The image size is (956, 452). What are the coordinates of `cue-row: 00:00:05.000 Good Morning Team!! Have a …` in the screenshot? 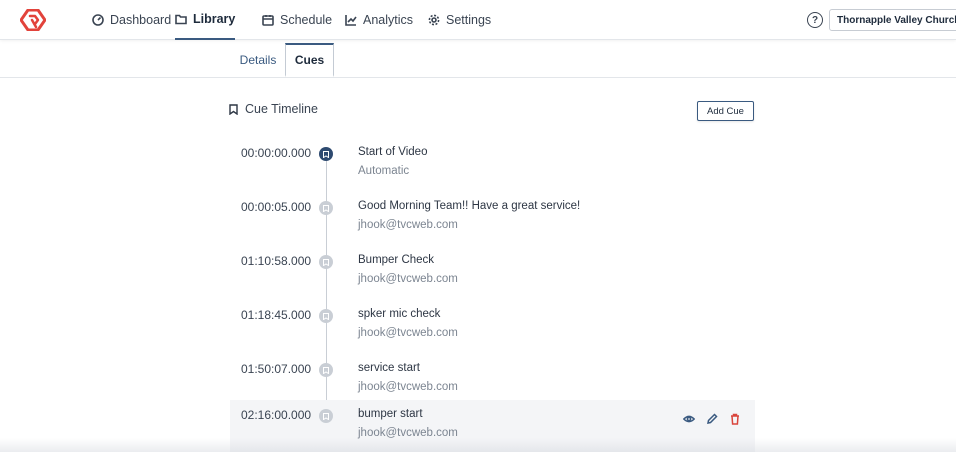 It's located at (492, 219).